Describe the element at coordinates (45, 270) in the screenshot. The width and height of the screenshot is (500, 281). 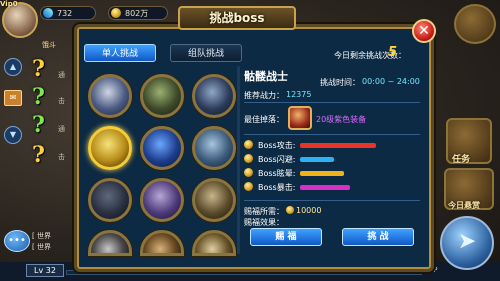
I see `level-badge: Lv 32` at that location.